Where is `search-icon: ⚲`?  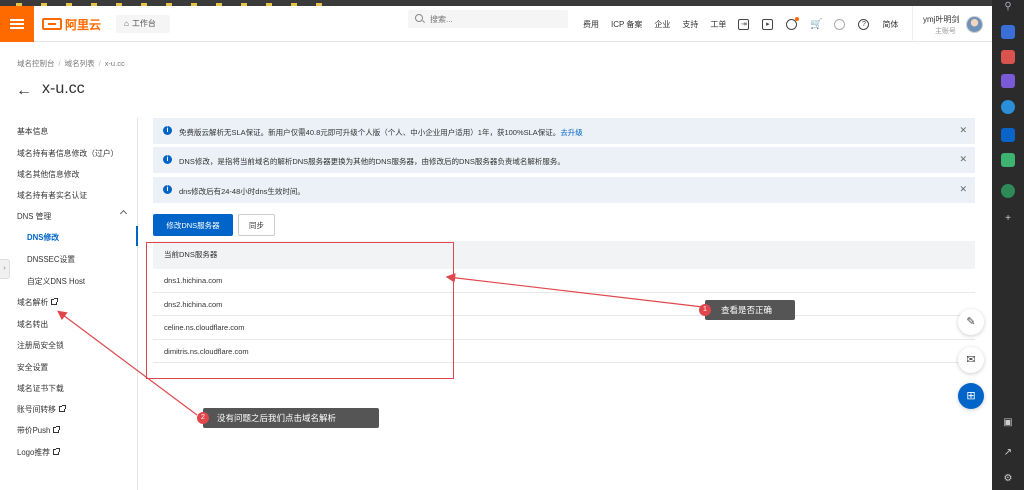
search-icon: ⚲ is located at coordinates (1008, 7).